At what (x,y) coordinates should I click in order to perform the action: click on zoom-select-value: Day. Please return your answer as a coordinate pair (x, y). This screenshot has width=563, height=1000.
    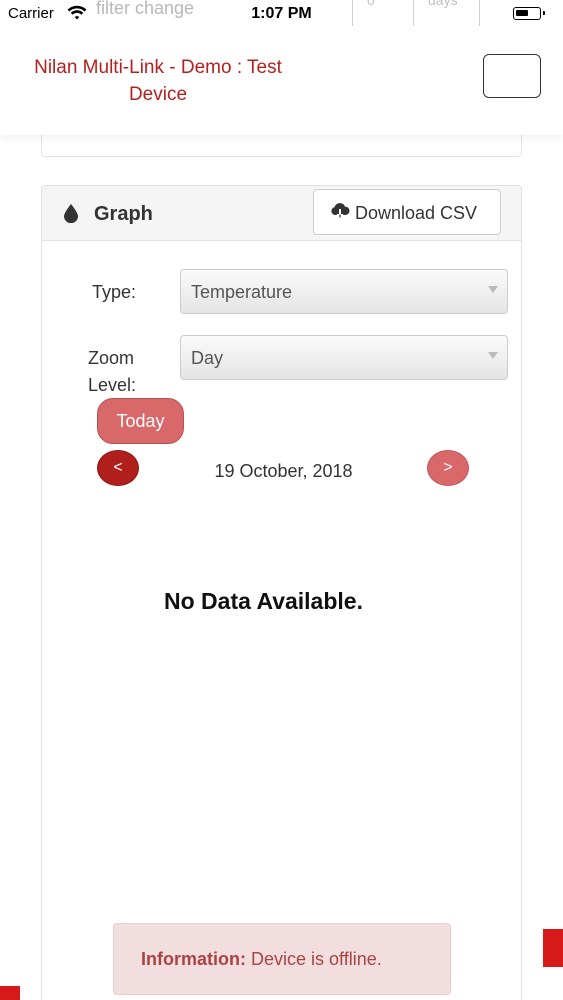
    Looking at the image, I should click on (207, 358).